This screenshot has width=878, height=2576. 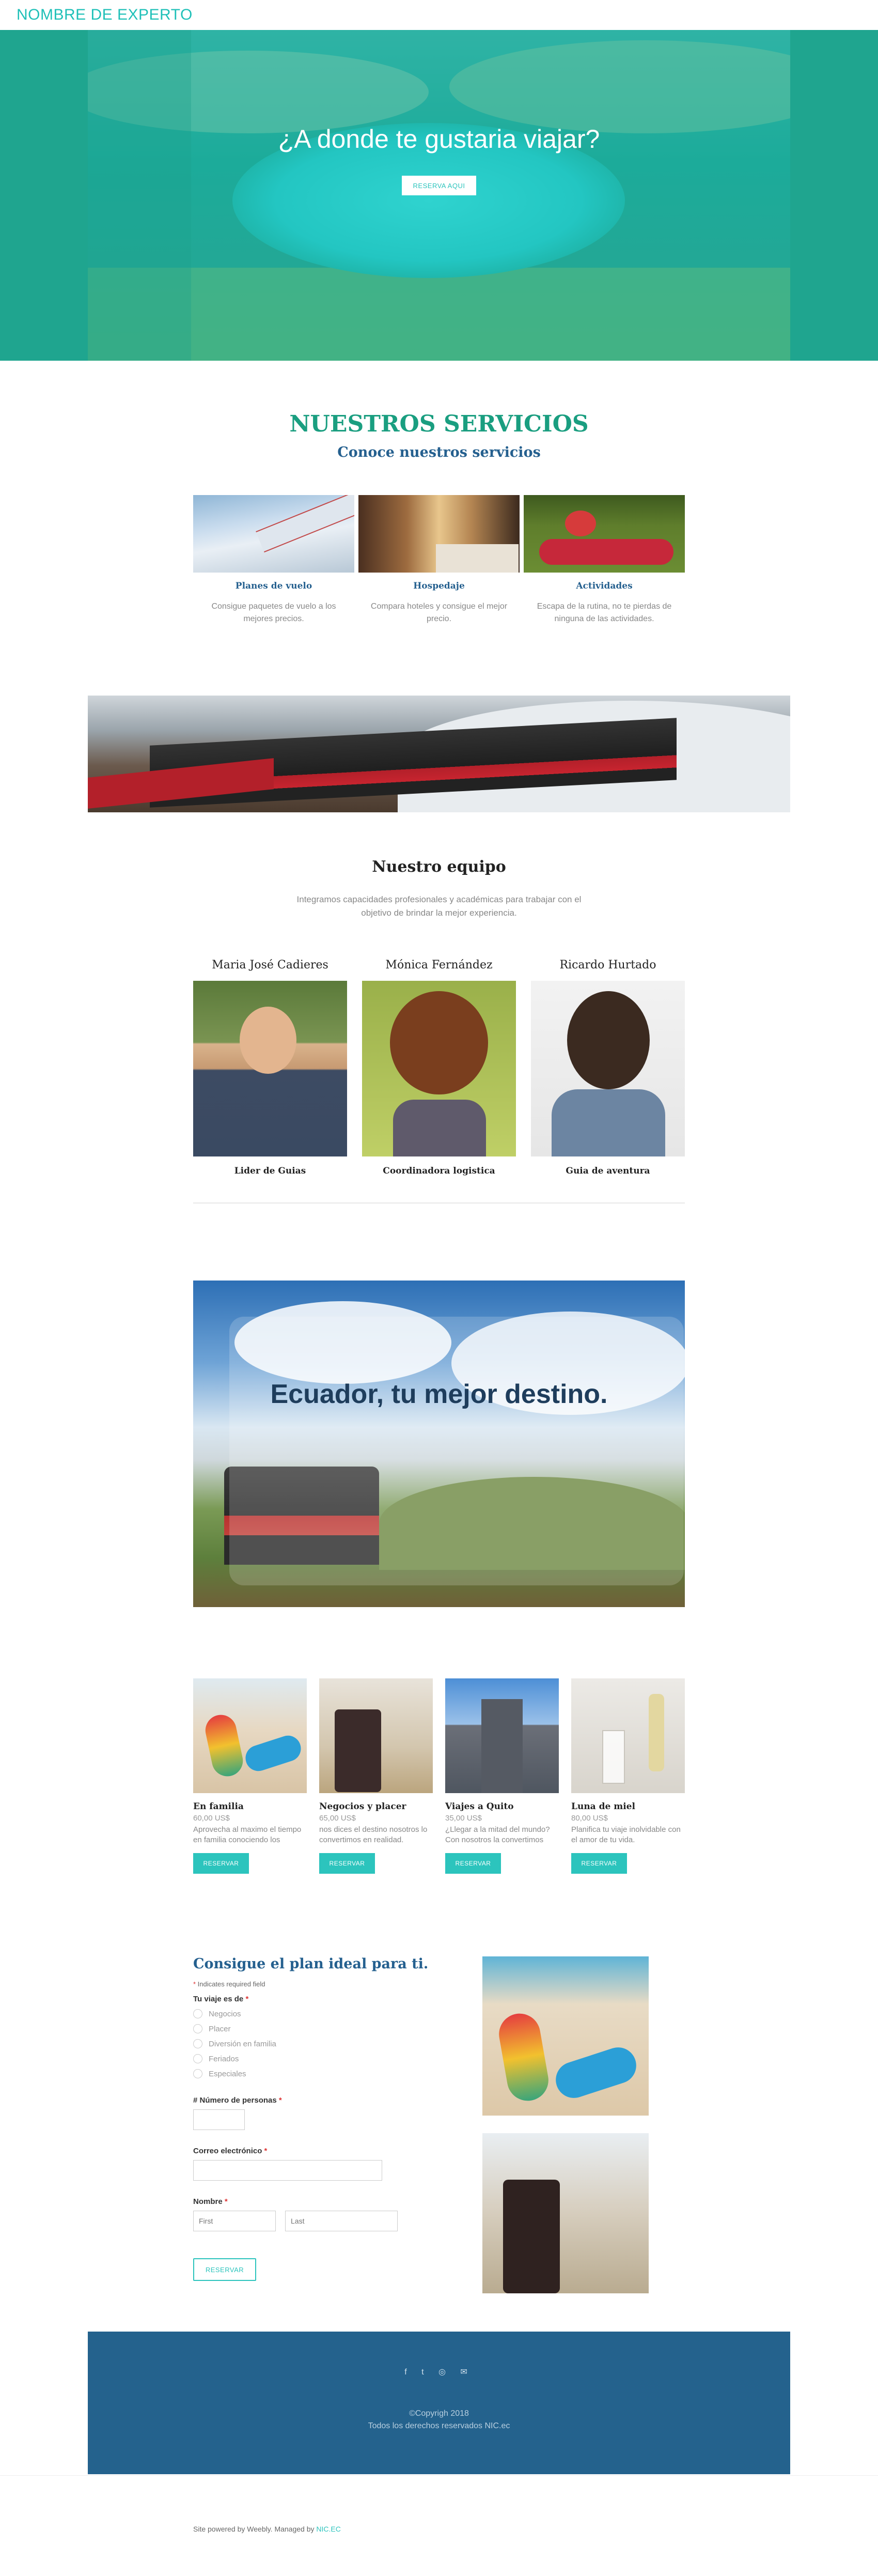 I want to click on section-divider, so click(x=439, y=1203).